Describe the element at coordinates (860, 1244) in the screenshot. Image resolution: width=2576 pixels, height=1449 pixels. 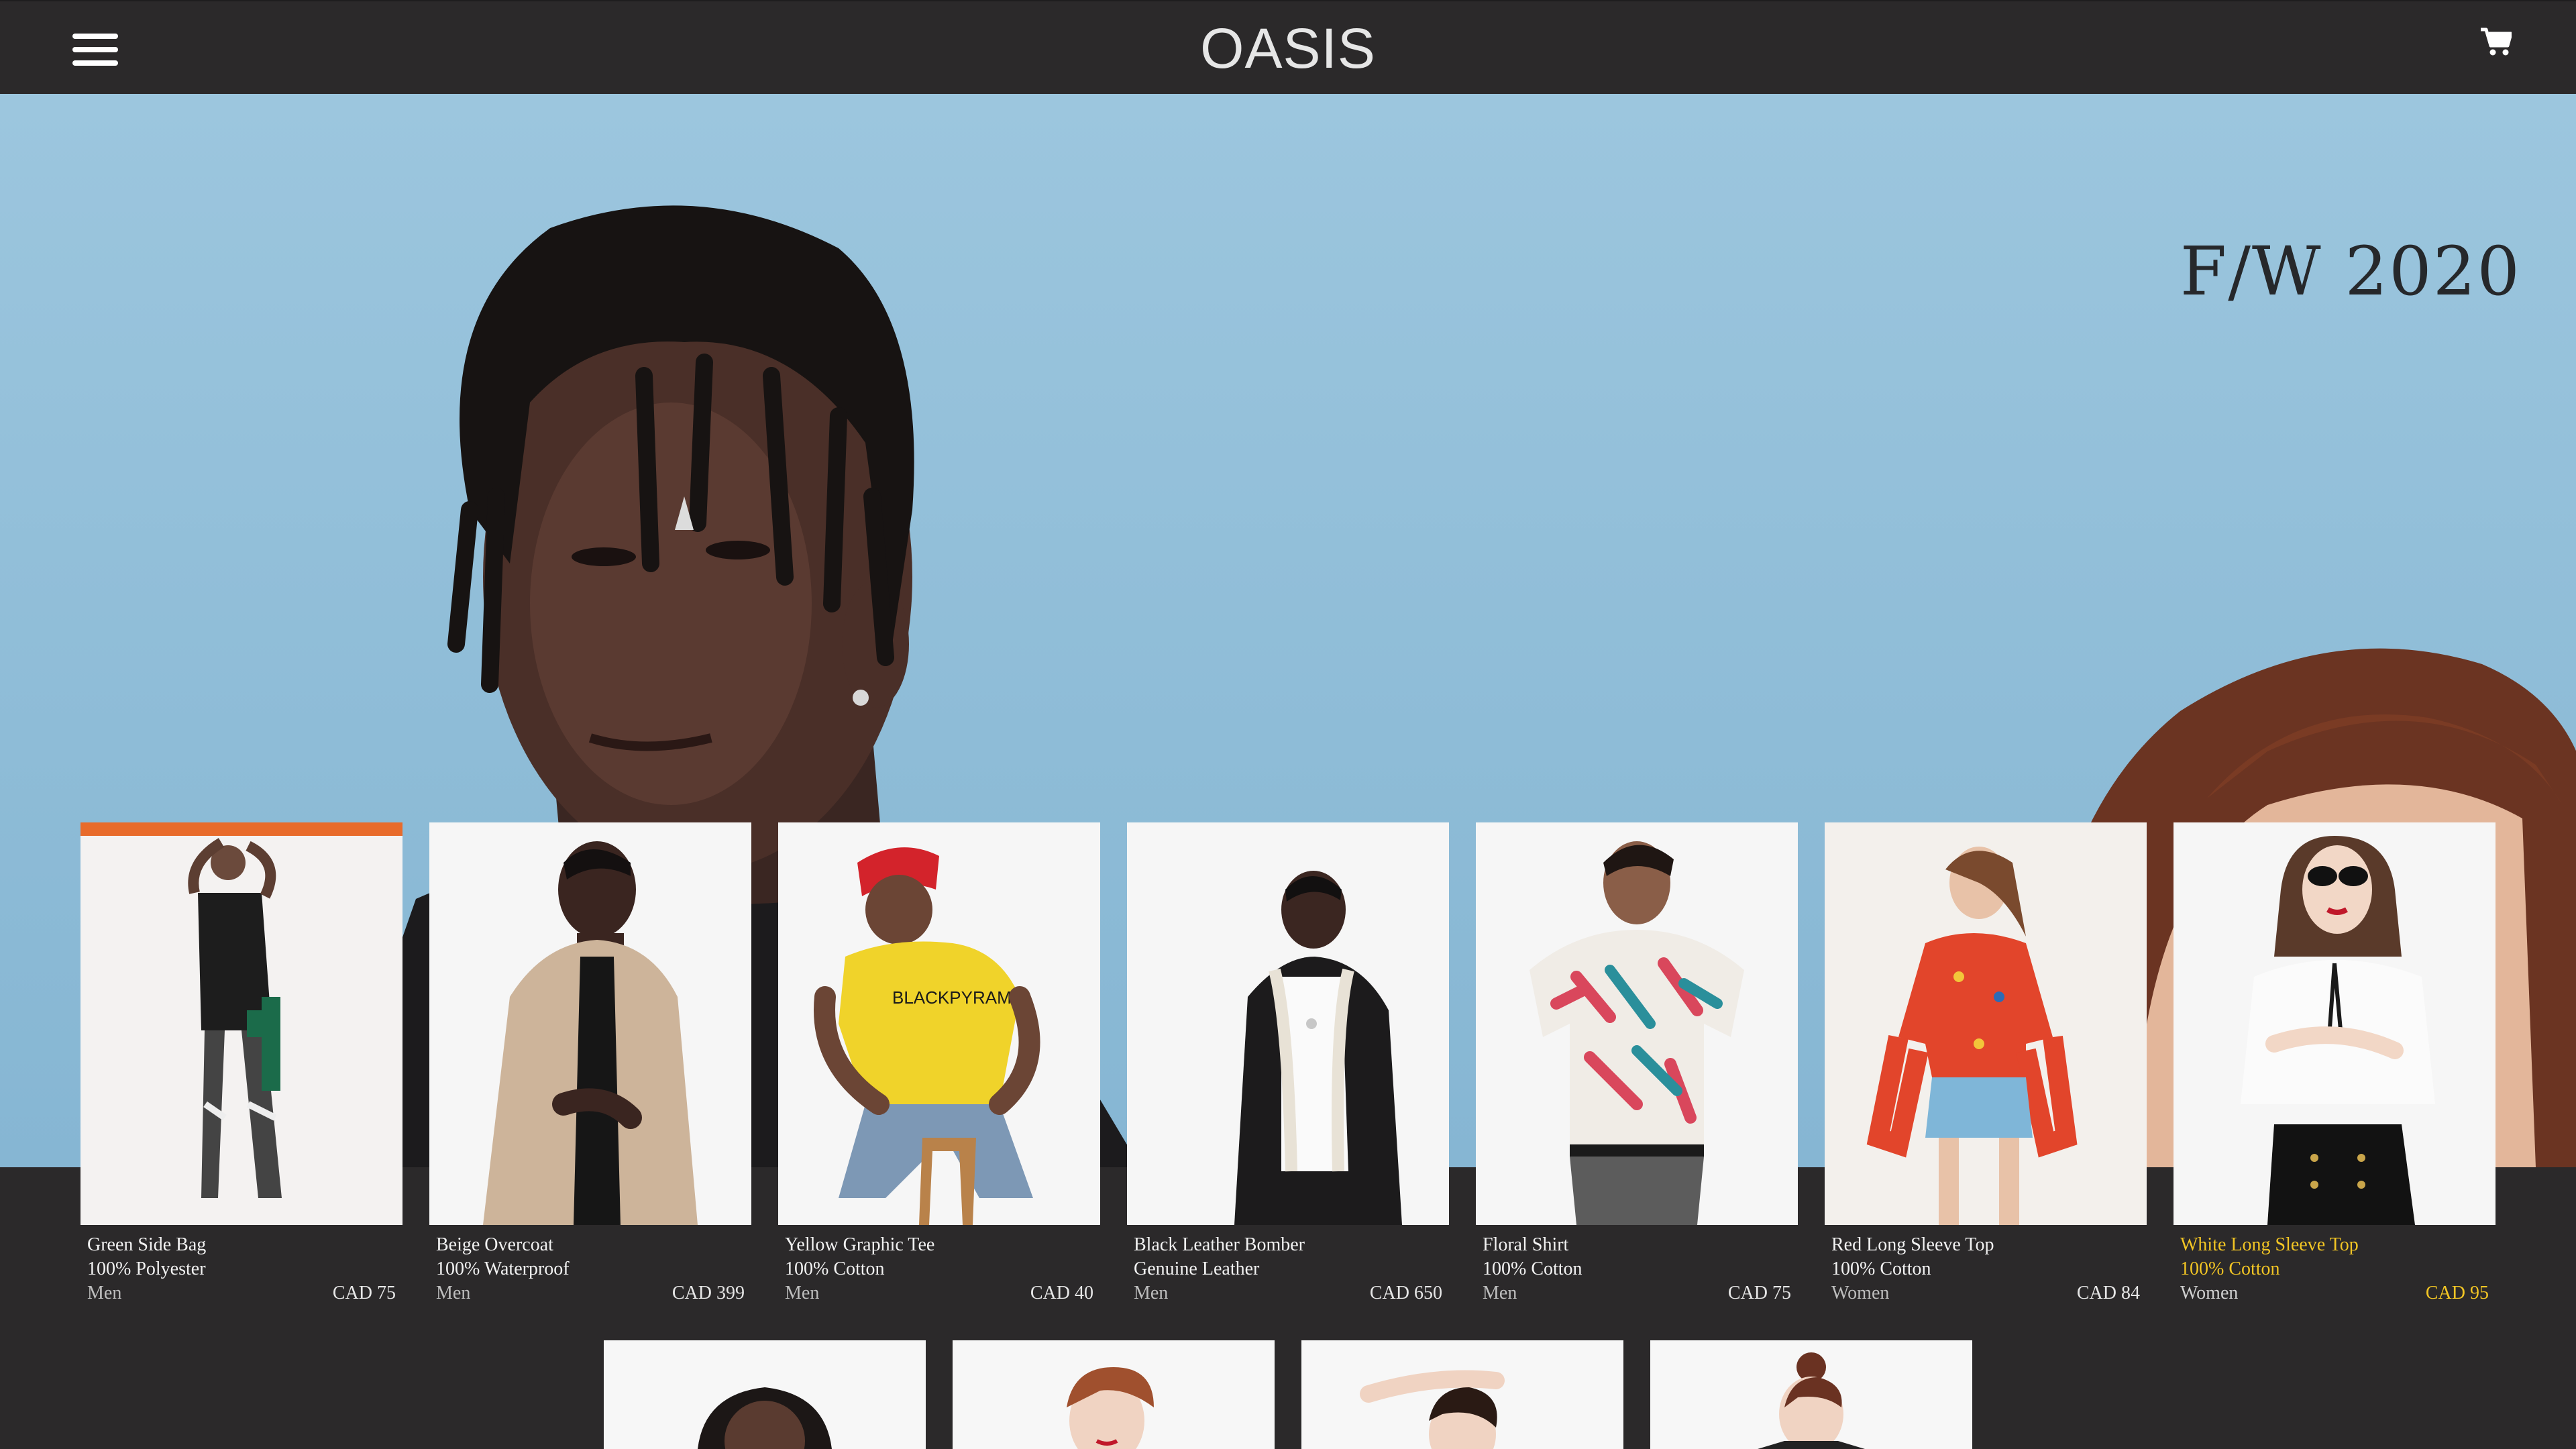
I see `product-name: Yellow Graphic Tee` at that location.